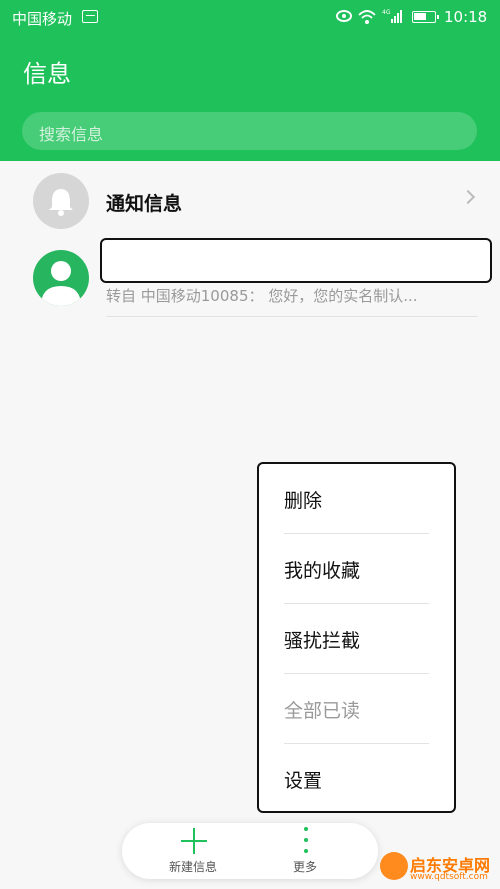  What do you see at coordinates (193, 866) in the screenshot?
I see `new-message-button: 新建信息` at bounding box center [193, 866].